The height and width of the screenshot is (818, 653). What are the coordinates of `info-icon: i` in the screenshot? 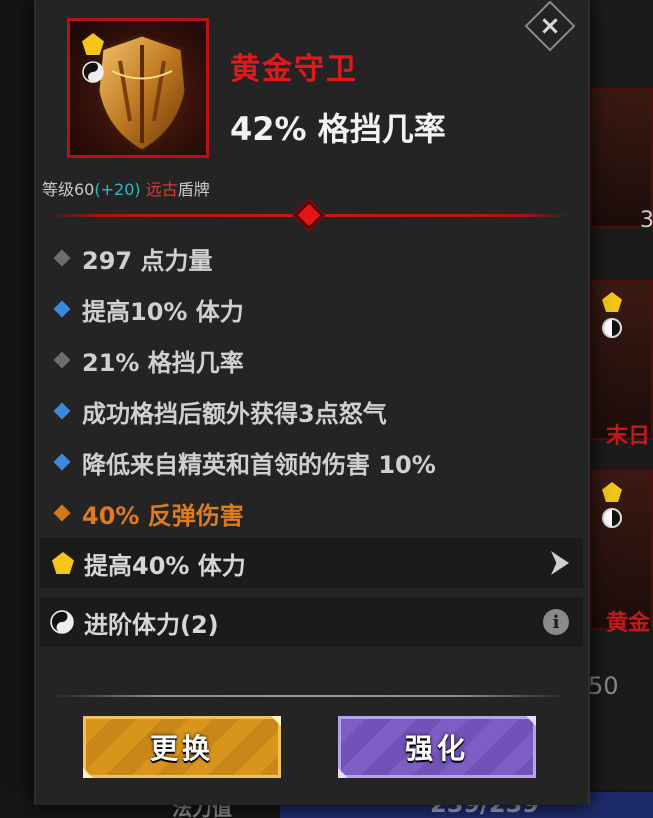 It's located at (556, 622).